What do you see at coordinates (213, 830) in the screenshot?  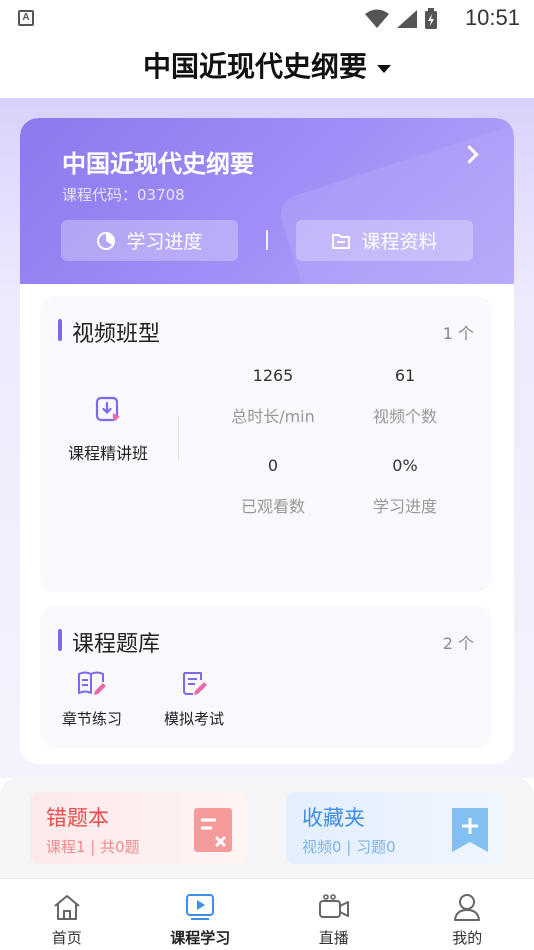 I see `wrong-notebook-icon` at bounding box center [213, 830].